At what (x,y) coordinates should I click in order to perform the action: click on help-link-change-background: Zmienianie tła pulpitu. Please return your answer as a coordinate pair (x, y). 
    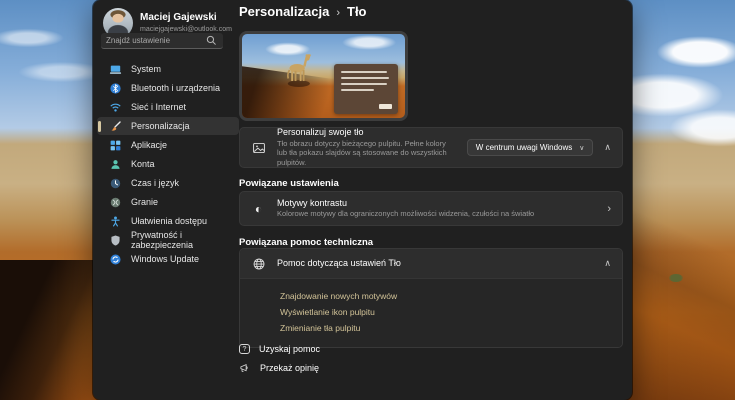
    Looking at the image, I should click on (445, 328).